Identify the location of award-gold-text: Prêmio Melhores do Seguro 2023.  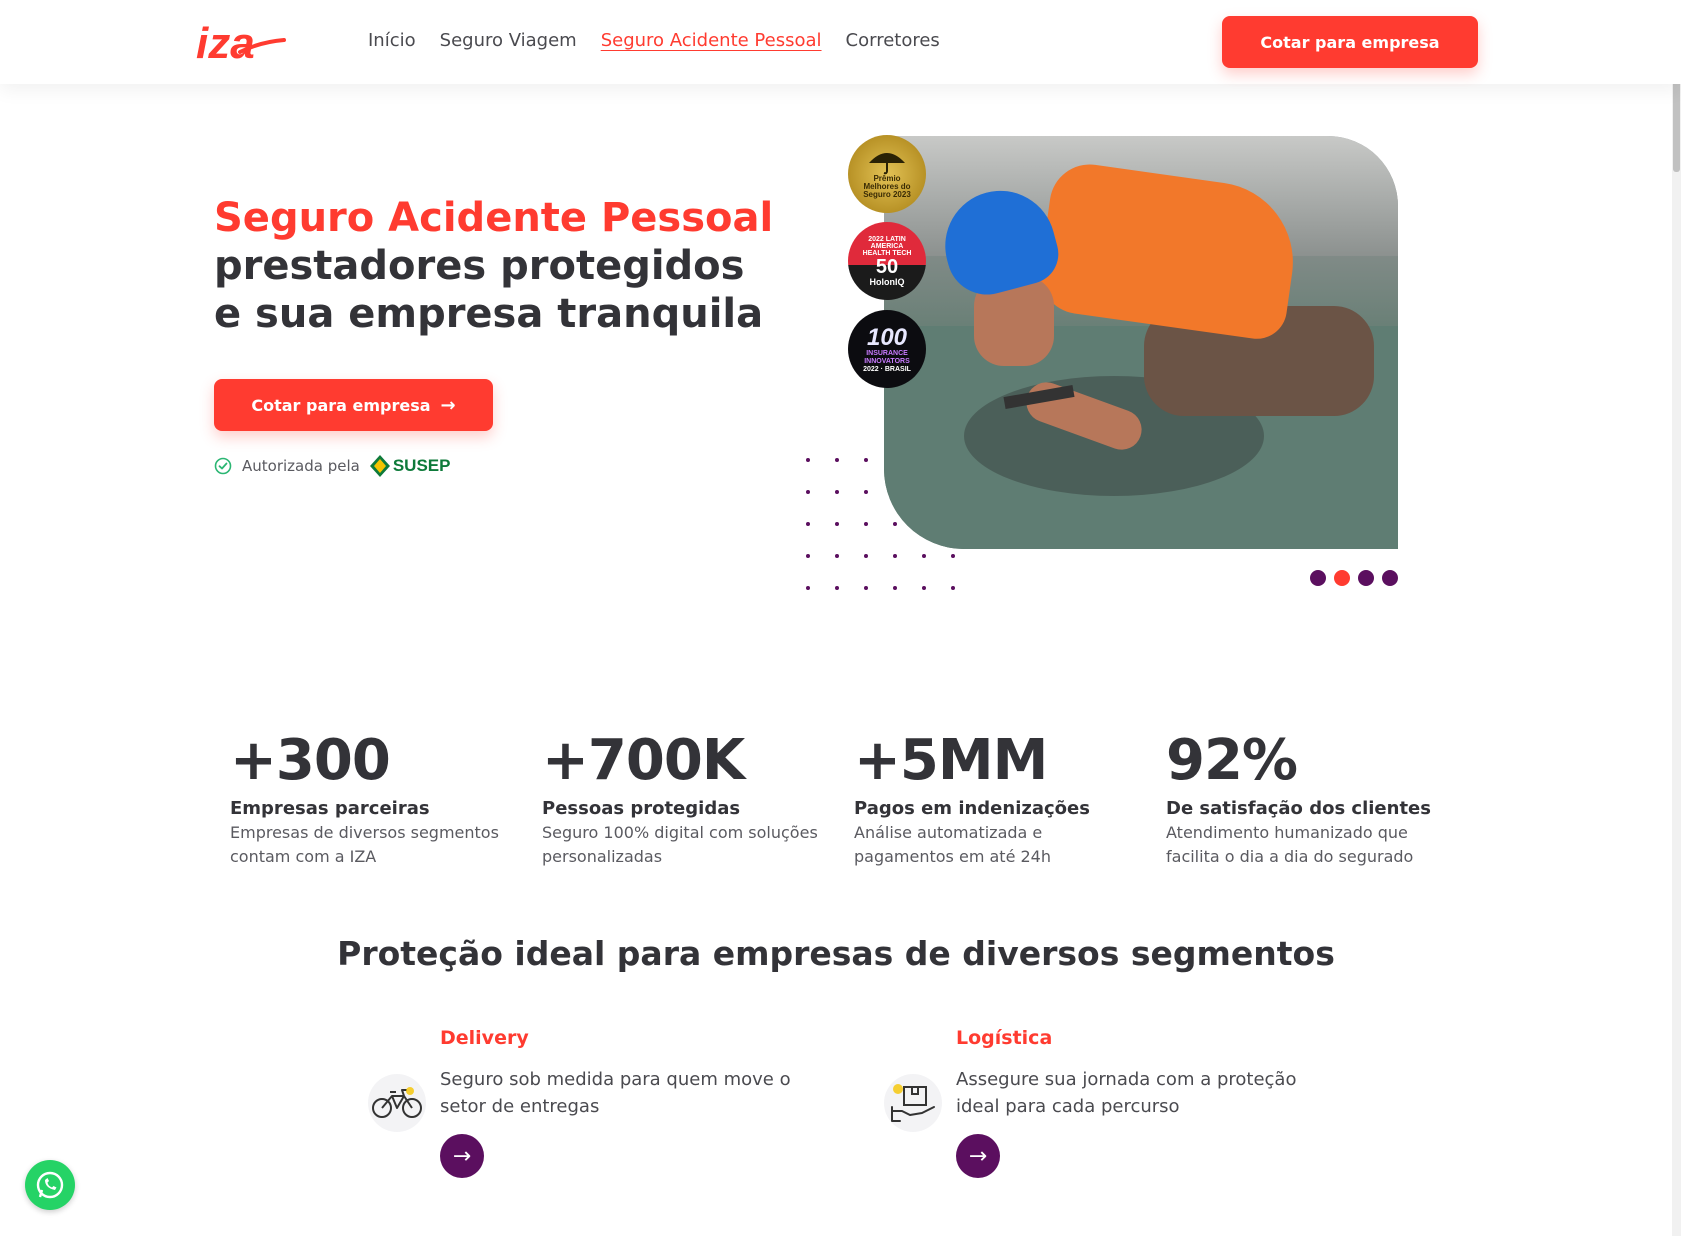
(887, 186).